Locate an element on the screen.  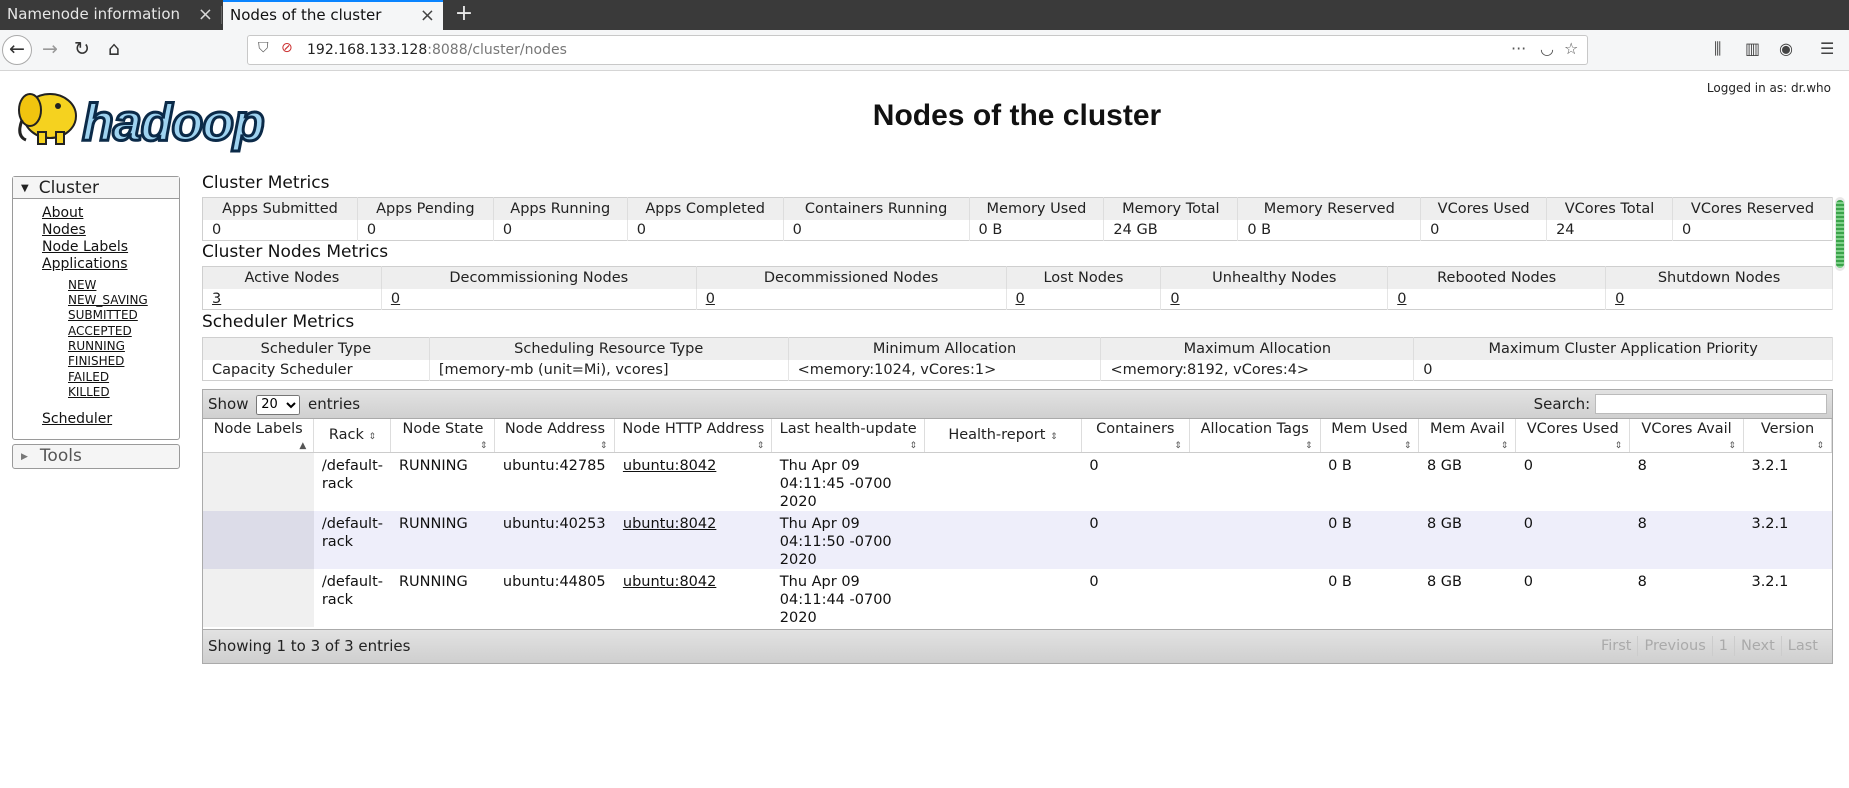
col-vcores-used: VCores Used ⇕ is located at coordinates (1573, 436).